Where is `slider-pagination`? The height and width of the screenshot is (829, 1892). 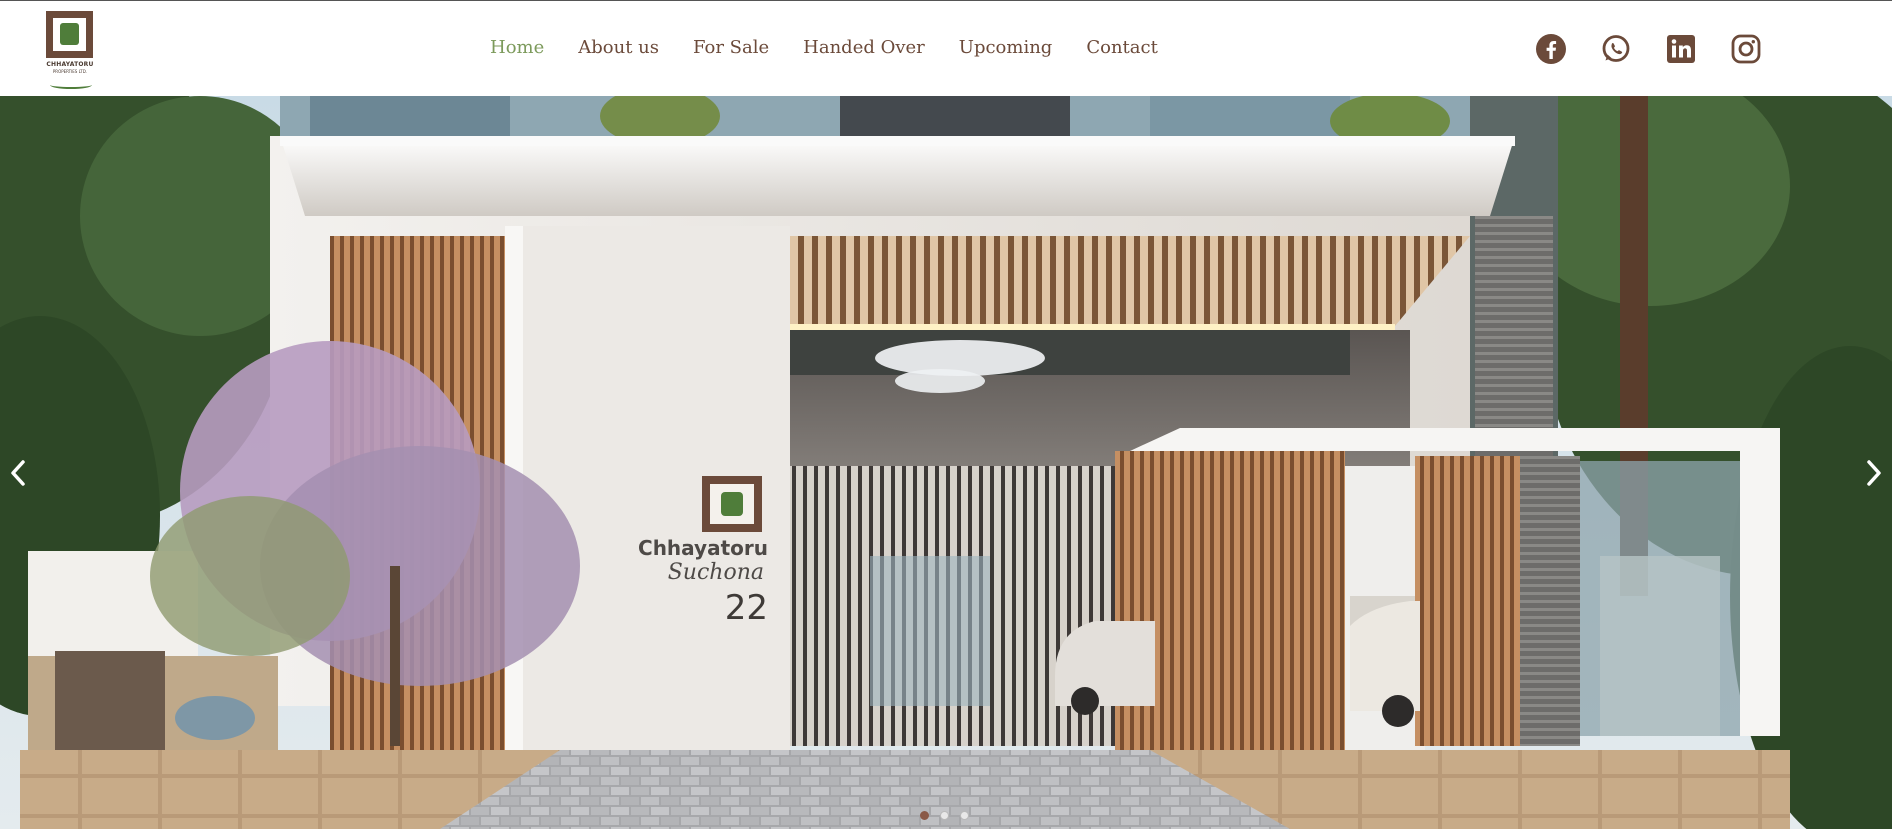 slider-pagination is located at coordinates (950, 815).